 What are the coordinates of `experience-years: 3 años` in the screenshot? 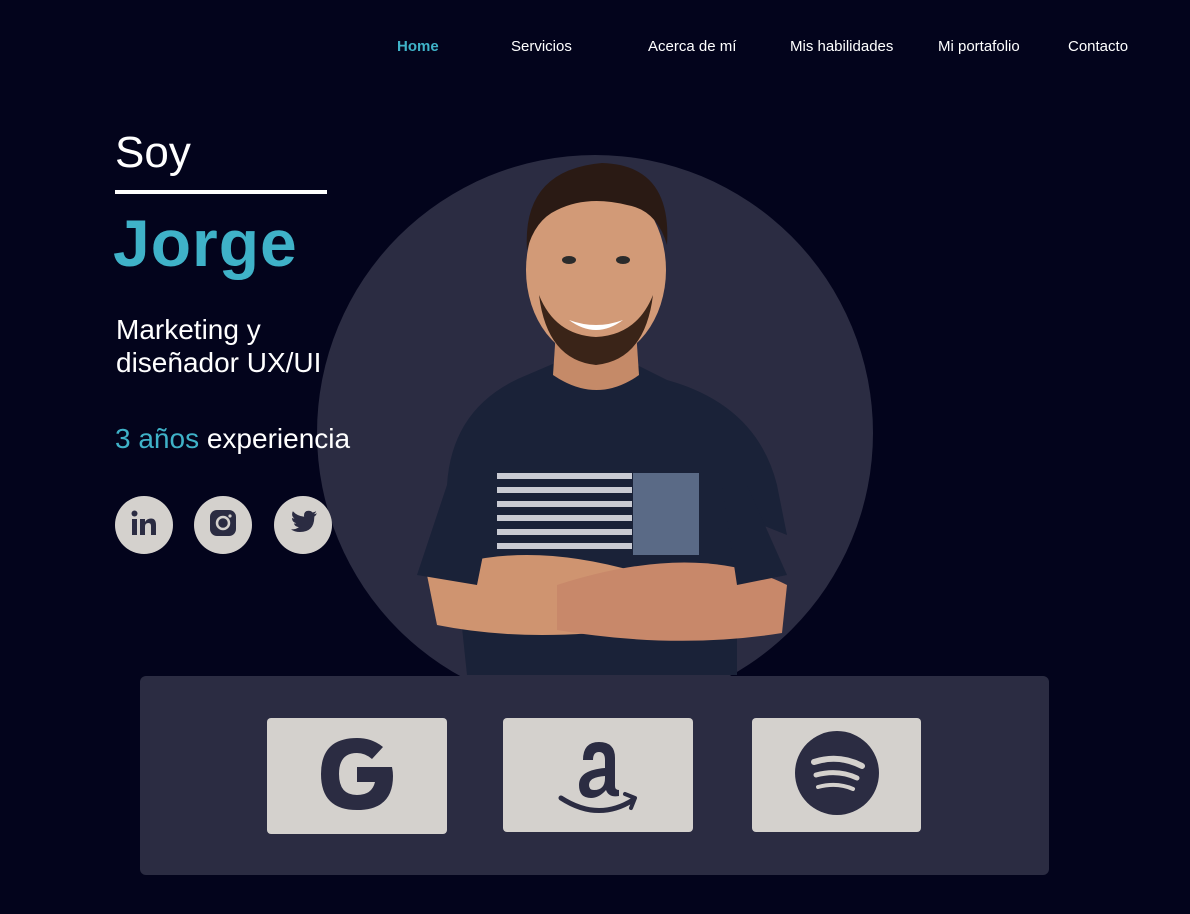 It's located at (157, 438).